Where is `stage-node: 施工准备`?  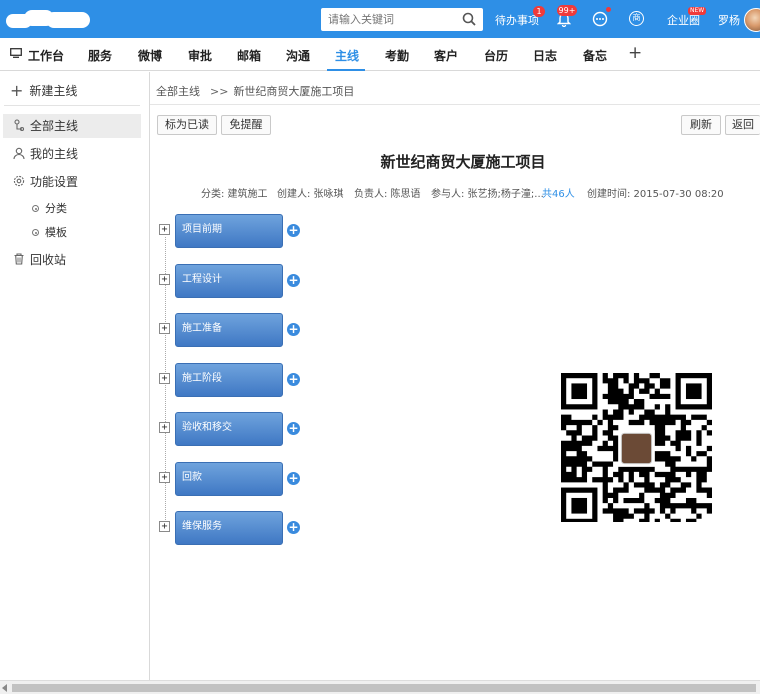
stage-node: 施工准备 is located at coordinates (229, 330).